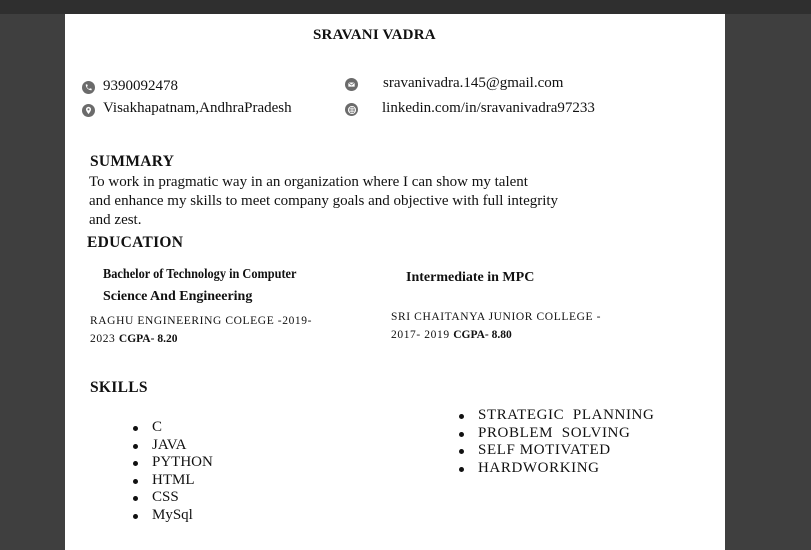 Image resolution: width=811 pixels, height=550 pixels. Describe the element at coordinates (554, 451) in the screenshot. I see `skill-item: SELF MOTIVATED` at that location.